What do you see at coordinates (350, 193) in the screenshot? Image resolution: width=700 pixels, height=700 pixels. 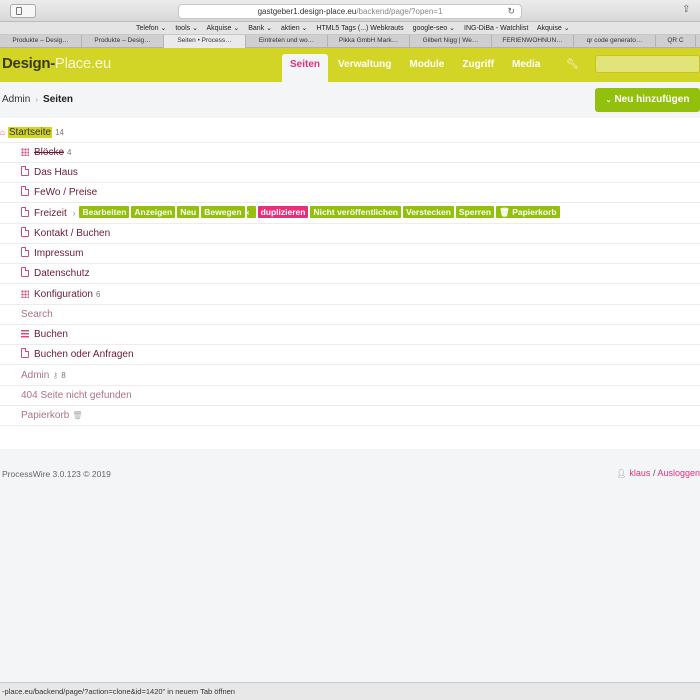 I see `tree-item-fewo-preise: FeWo / Preise` at bounding box center [350, 193].